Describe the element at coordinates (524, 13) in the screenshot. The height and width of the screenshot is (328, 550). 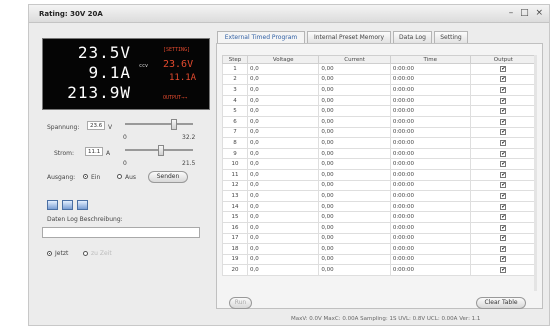
I see `maximize-icon: □` at that location.